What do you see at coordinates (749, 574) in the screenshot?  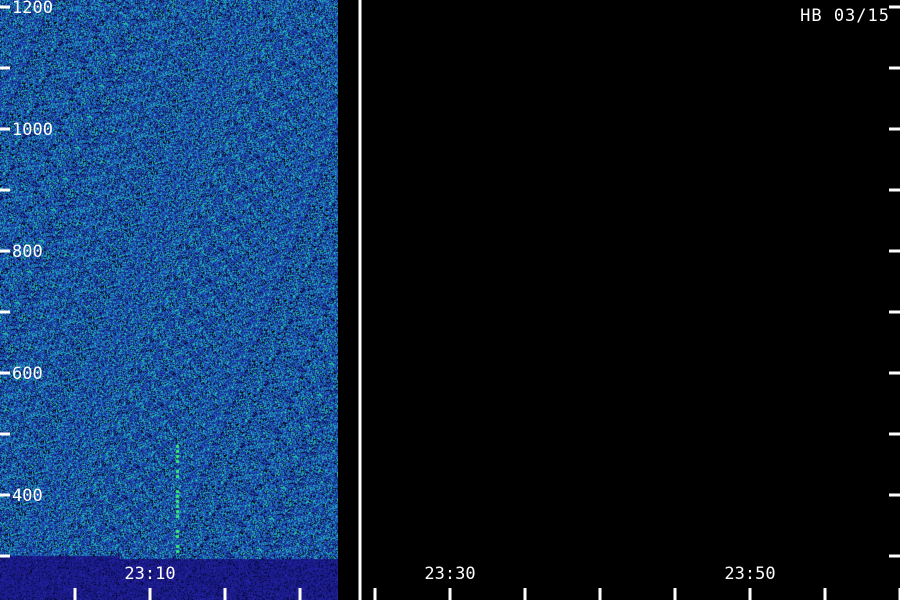 I see `x-tick-label-2350: 23:50` at bounding box center [749, 574].